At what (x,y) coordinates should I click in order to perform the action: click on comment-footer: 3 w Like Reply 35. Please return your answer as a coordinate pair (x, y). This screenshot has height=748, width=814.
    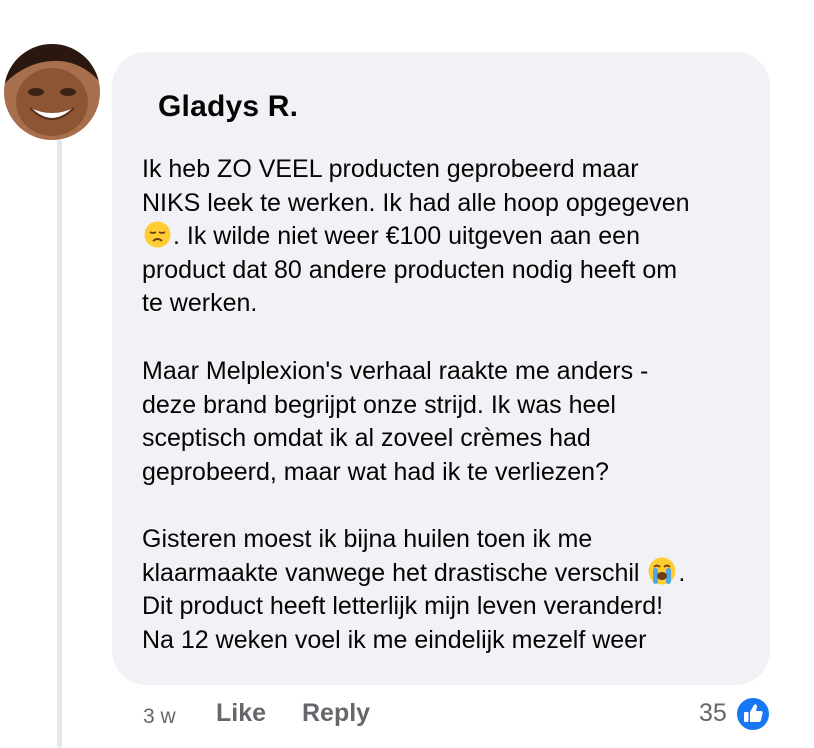
    Looking at the image, I should click on (407, 714).